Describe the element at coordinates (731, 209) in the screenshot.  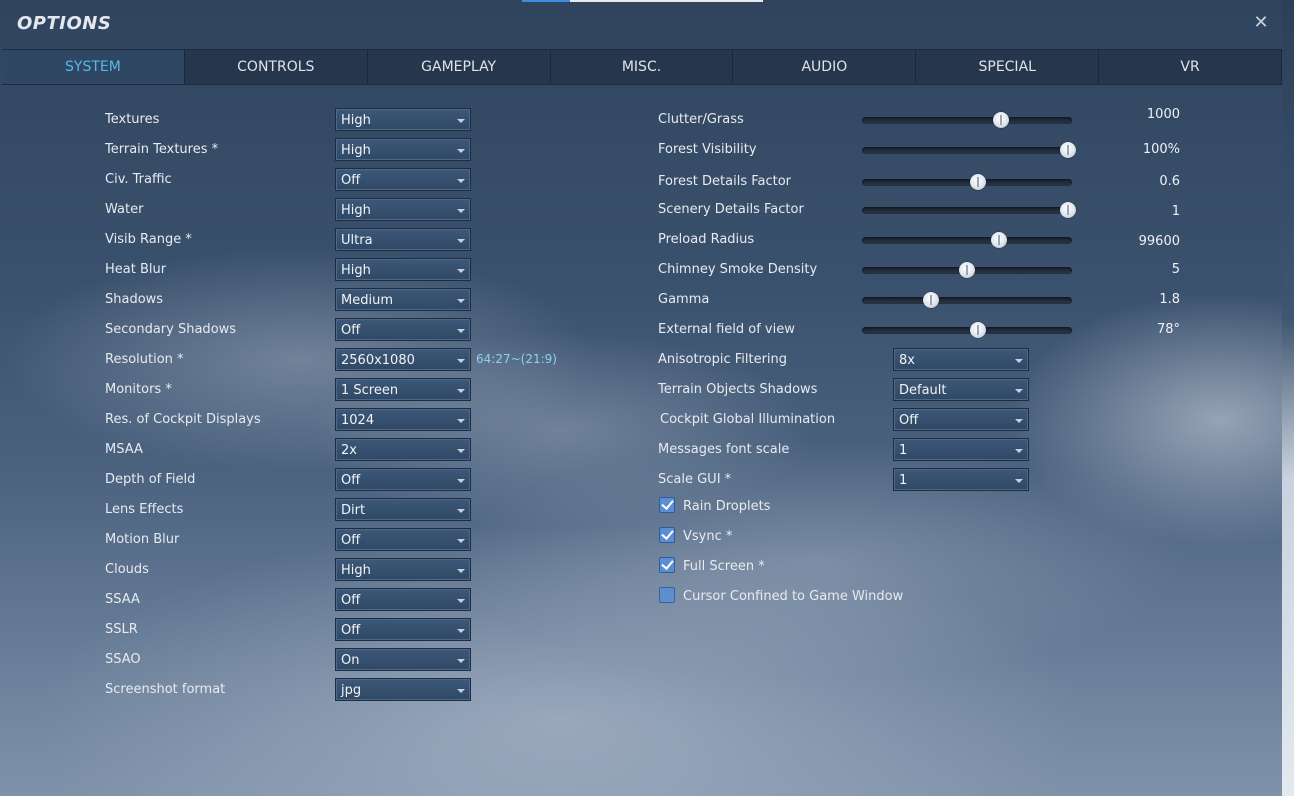
I see `scenery-details-factor-label: Scenery Details Factor` at that location.